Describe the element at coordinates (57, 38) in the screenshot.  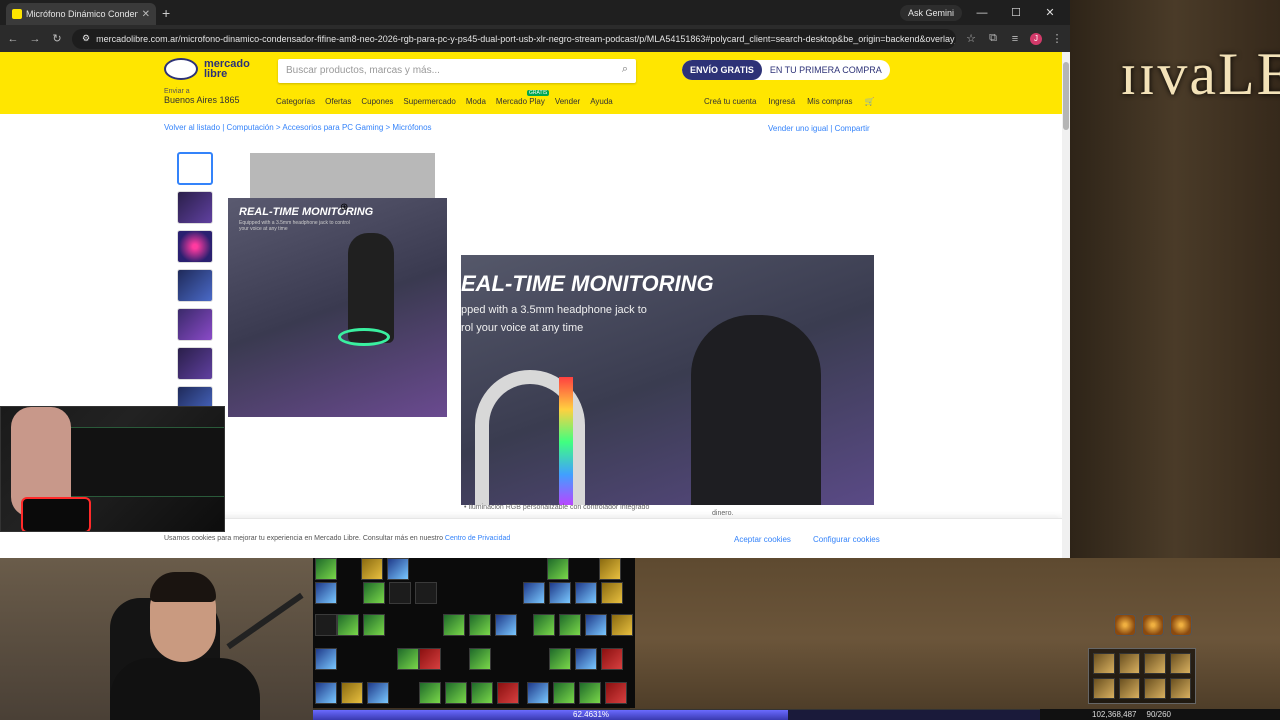
I see `reload-icon: ↻` at that location.